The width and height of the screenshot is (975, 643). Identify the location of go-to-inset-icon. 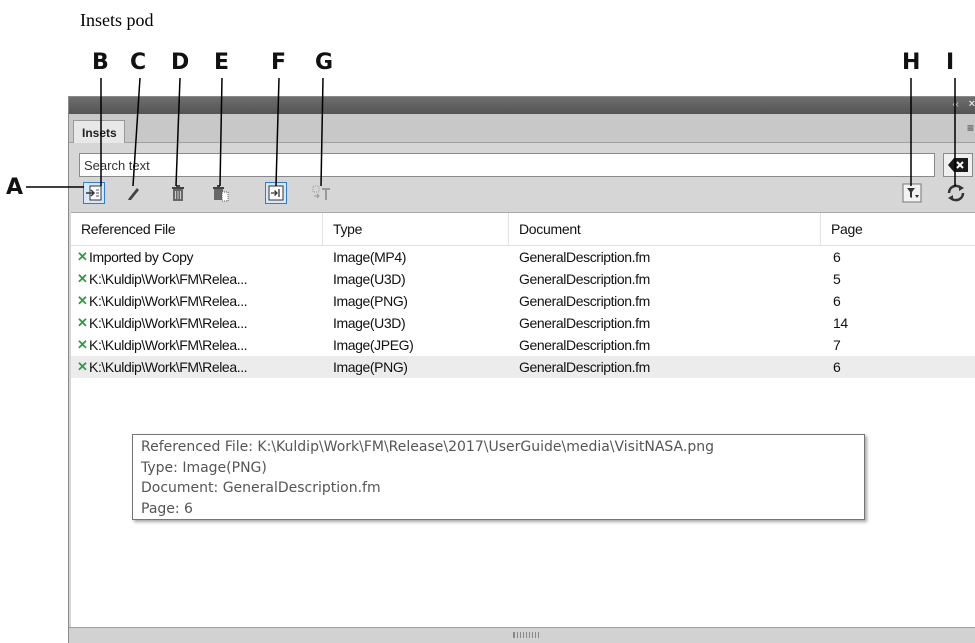
(276, 193).